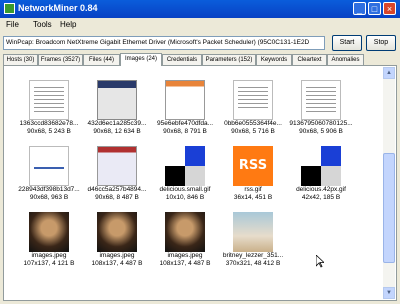  I want to click on image-item: delicious.small.gif 10x10, 846 B, so click(185, 174).